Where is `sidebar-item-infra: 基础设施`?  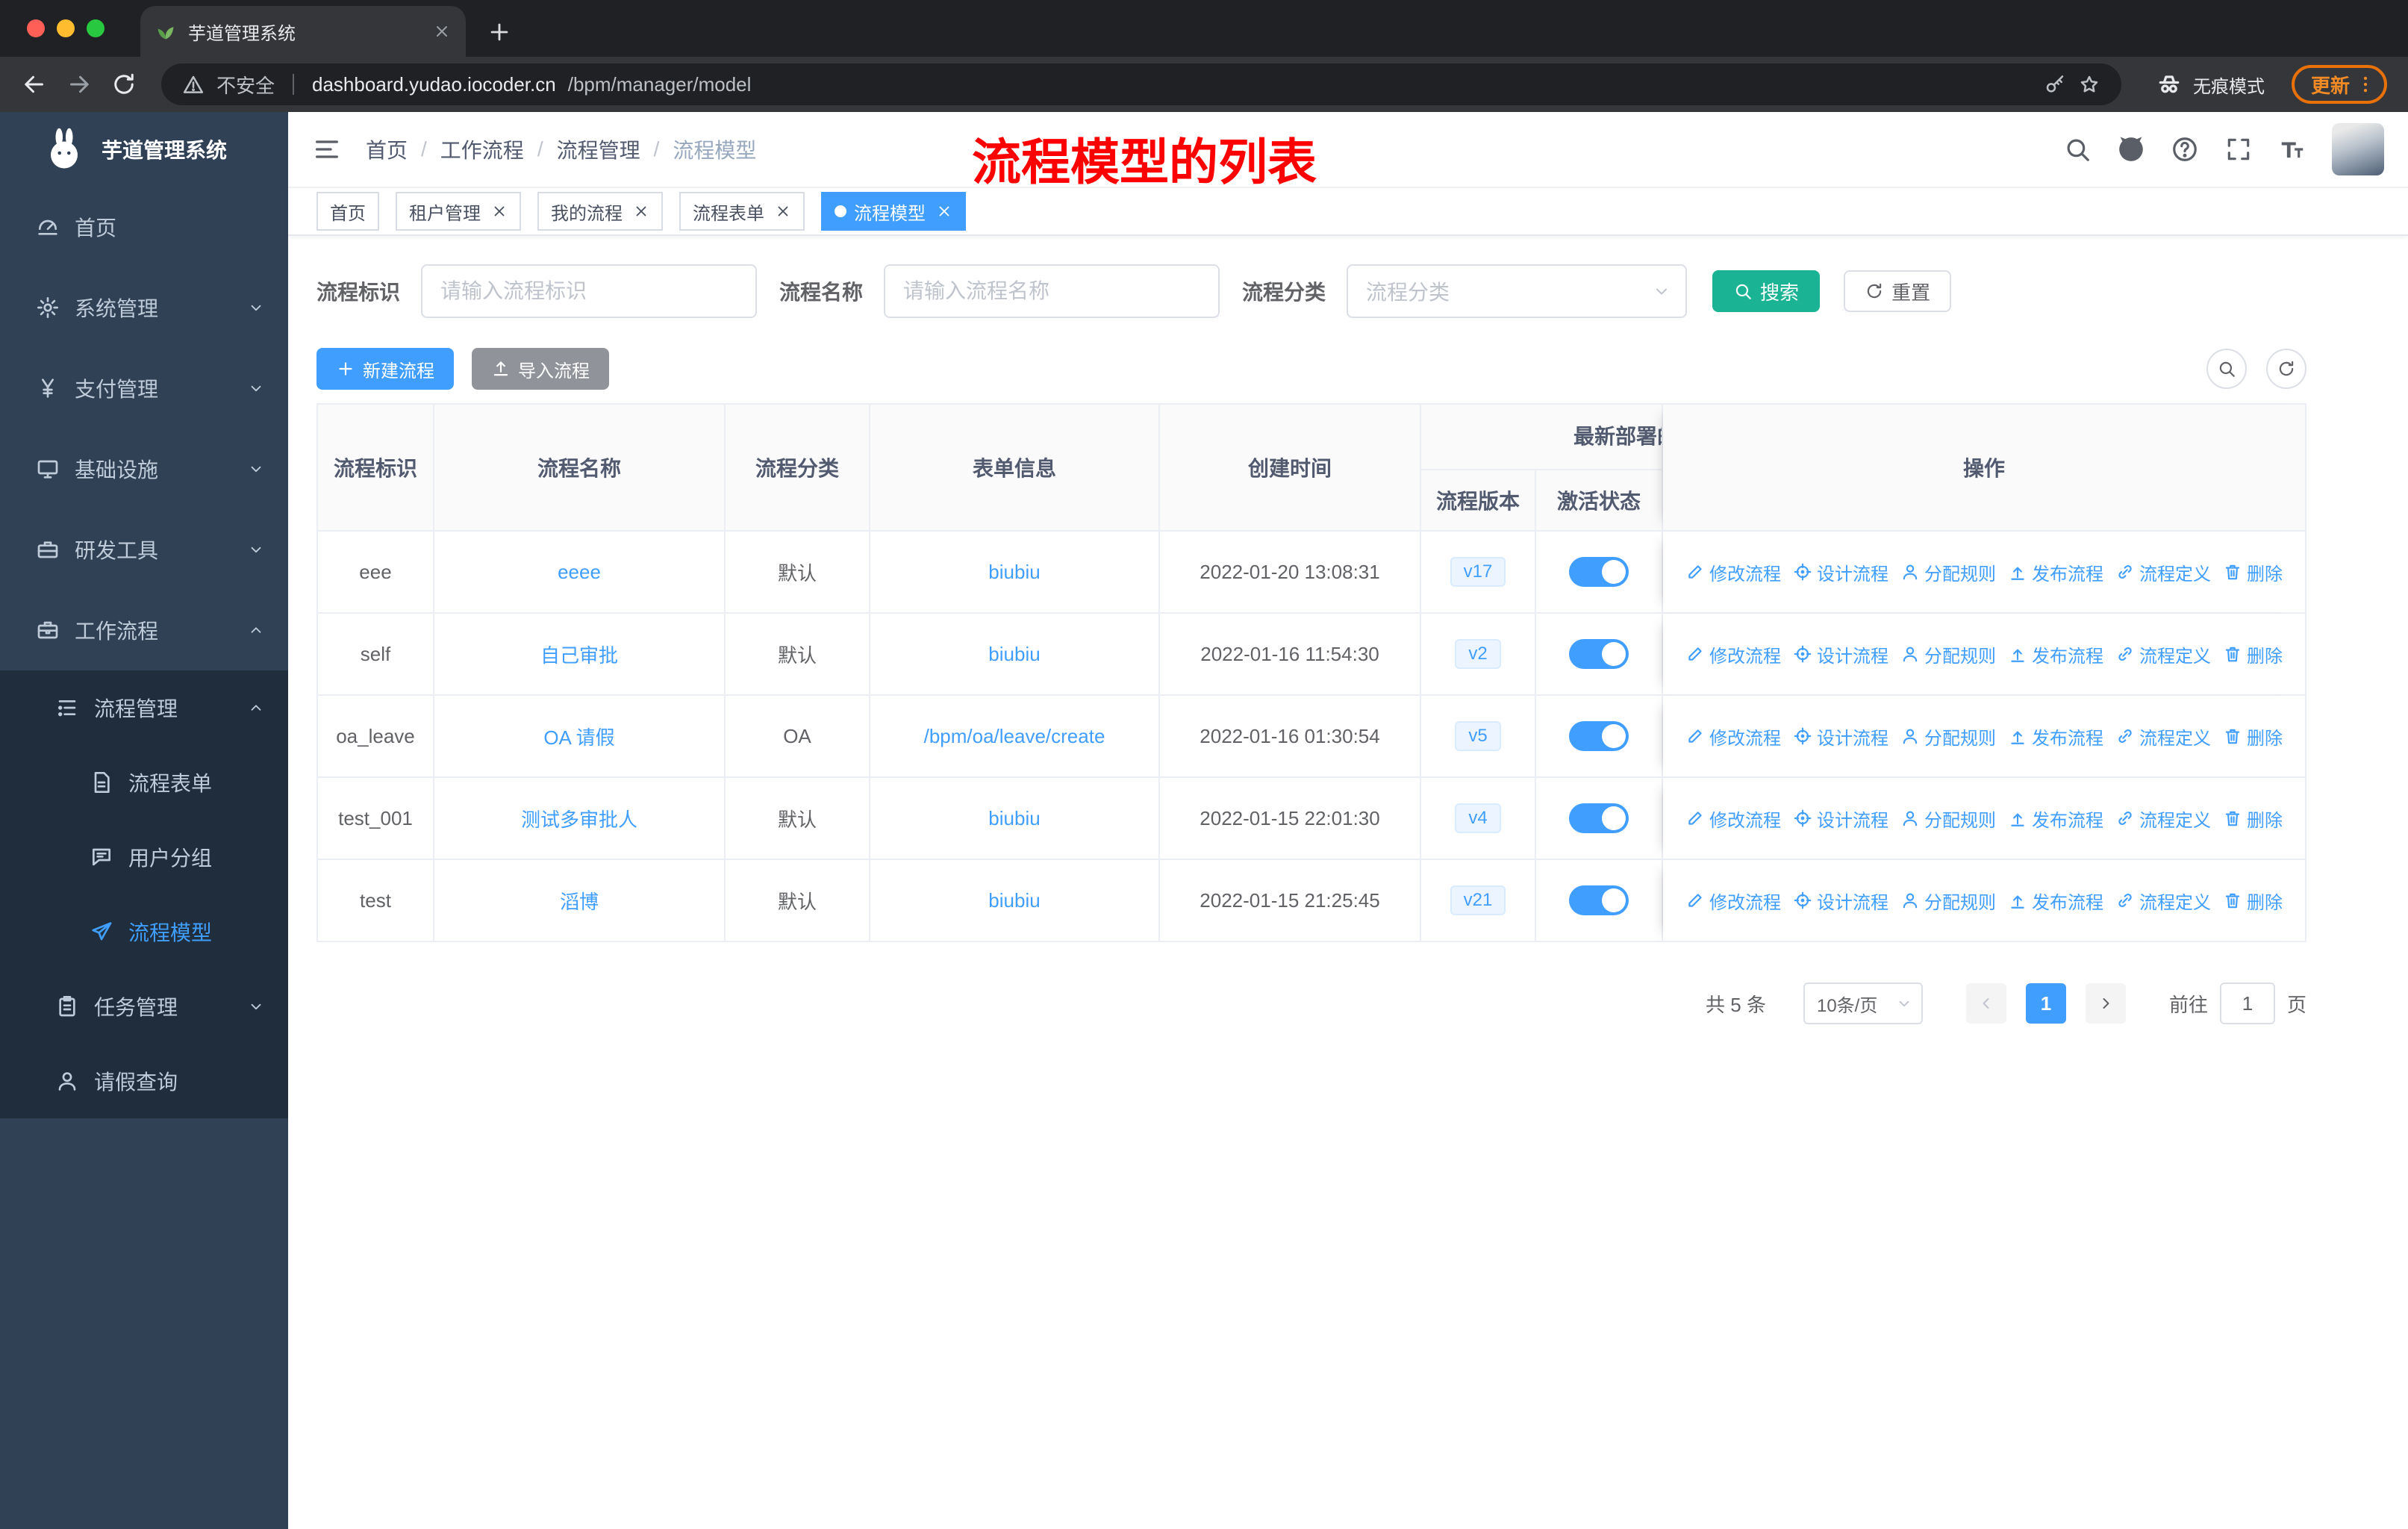
sidebar-item-infra: 基础设施 is located at coordinates (144, 469).